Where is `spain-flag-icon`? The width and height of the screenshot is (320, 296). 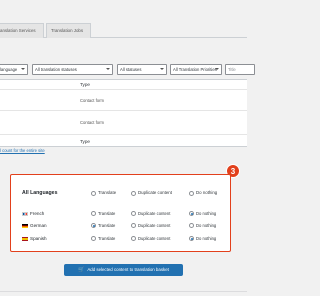 spain-flag-icon is located at coordinates (25, 238).